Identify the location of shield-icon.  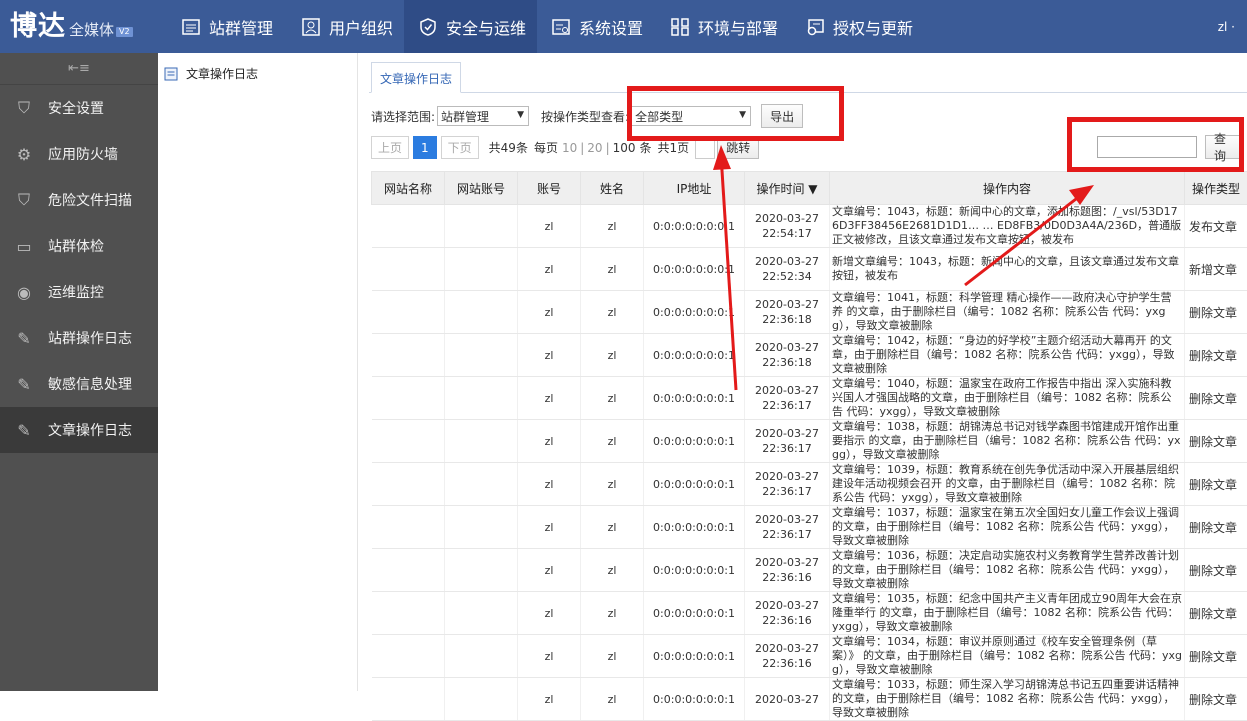
(428, 27).